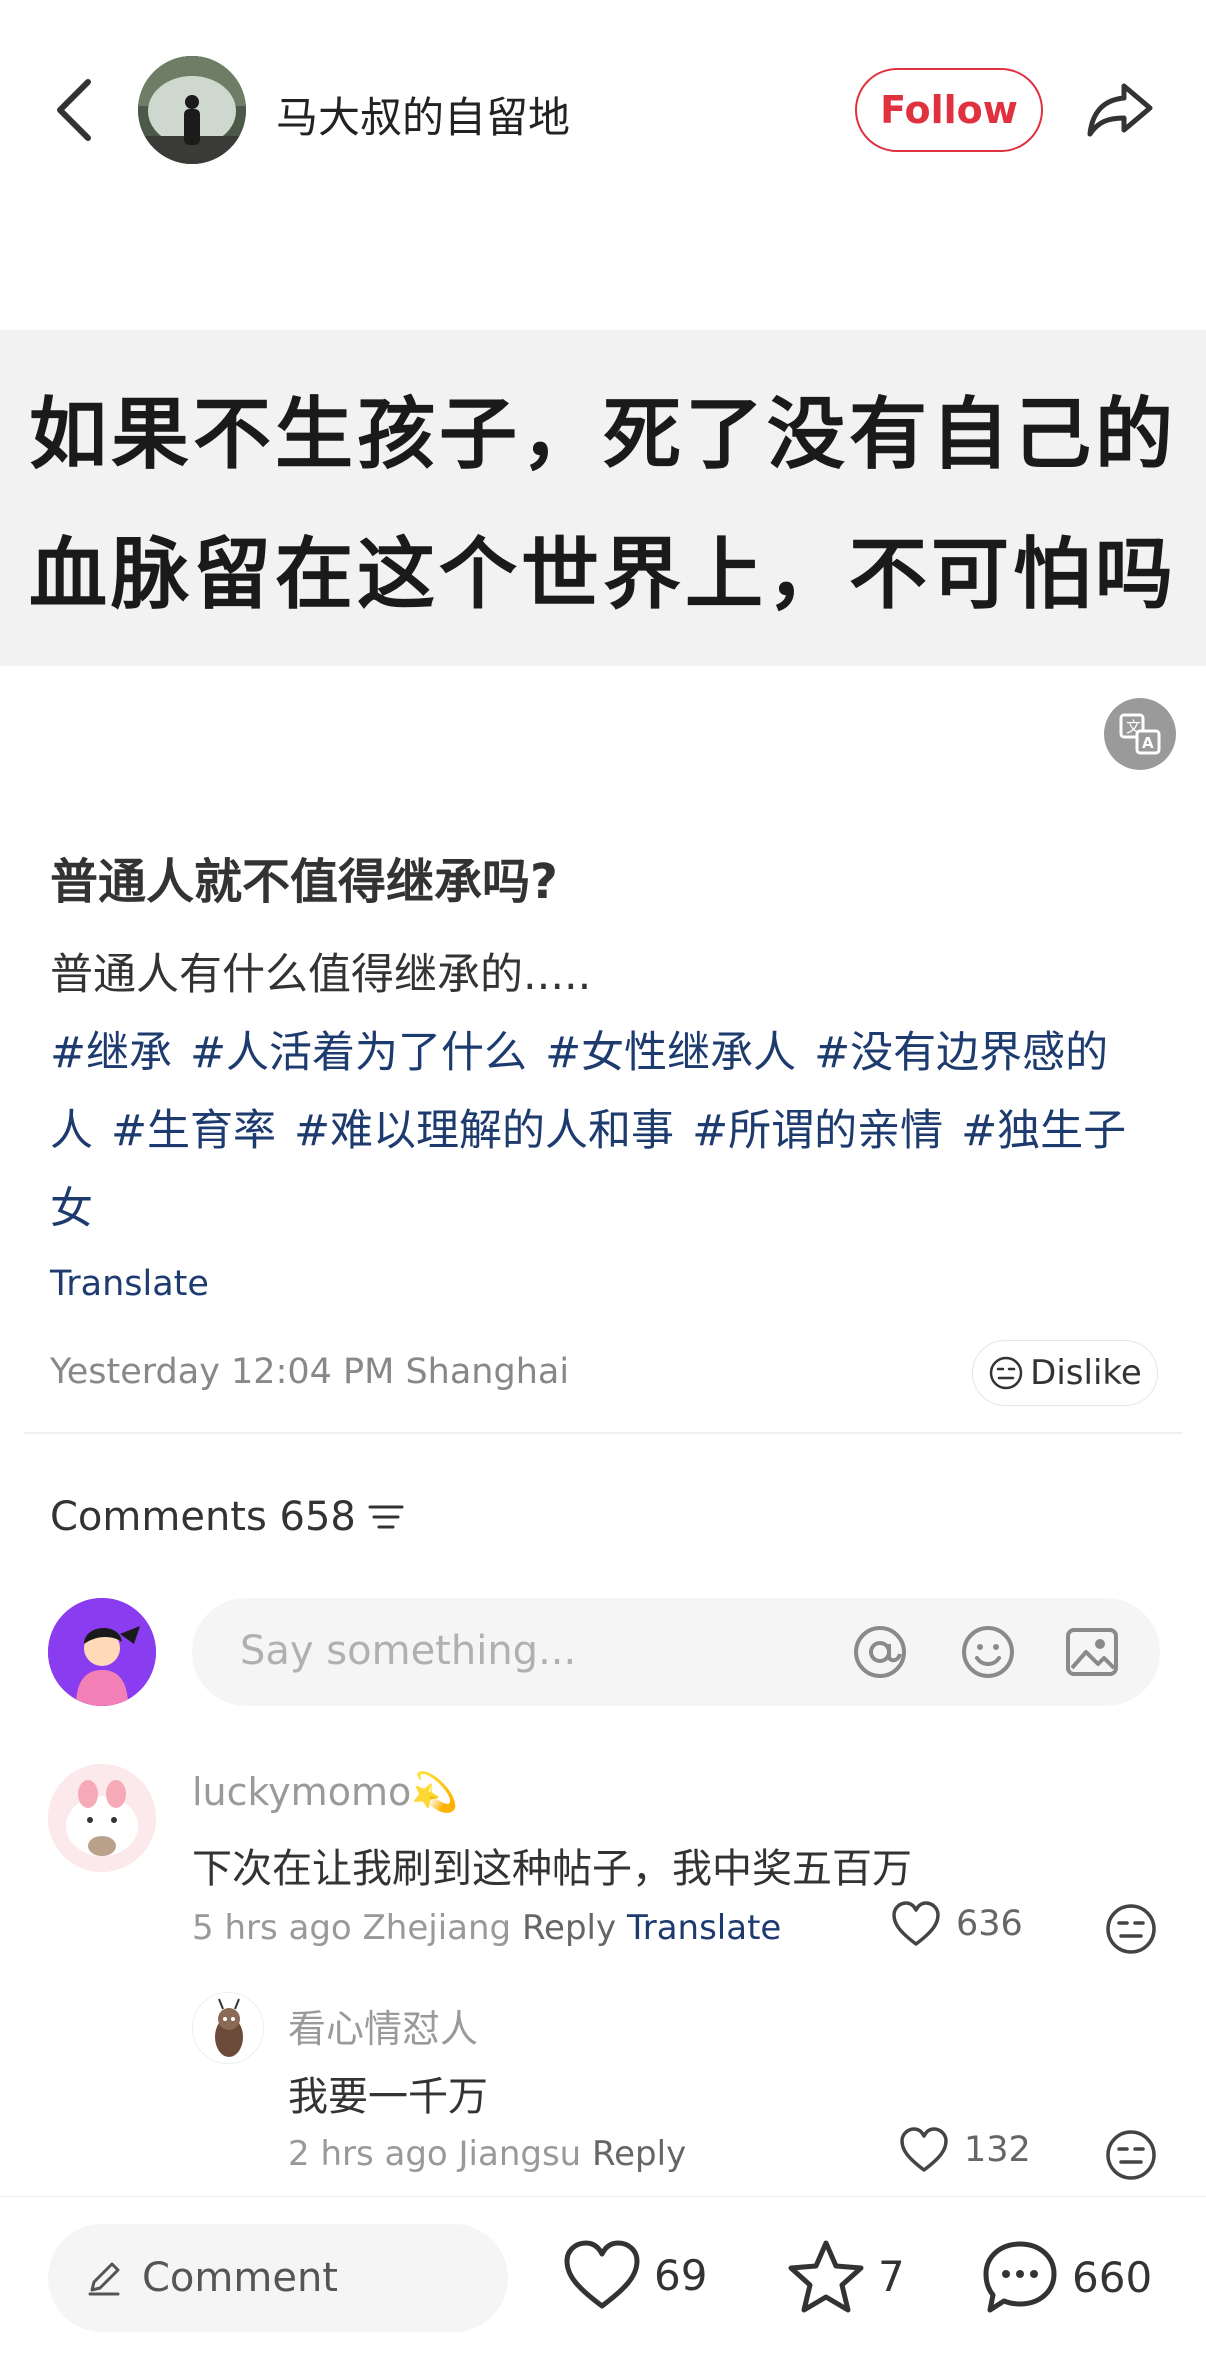 This screenshot has height=2373, width=1206. I want to click on comments-count-label: Comments 658, so click(203, 1517).